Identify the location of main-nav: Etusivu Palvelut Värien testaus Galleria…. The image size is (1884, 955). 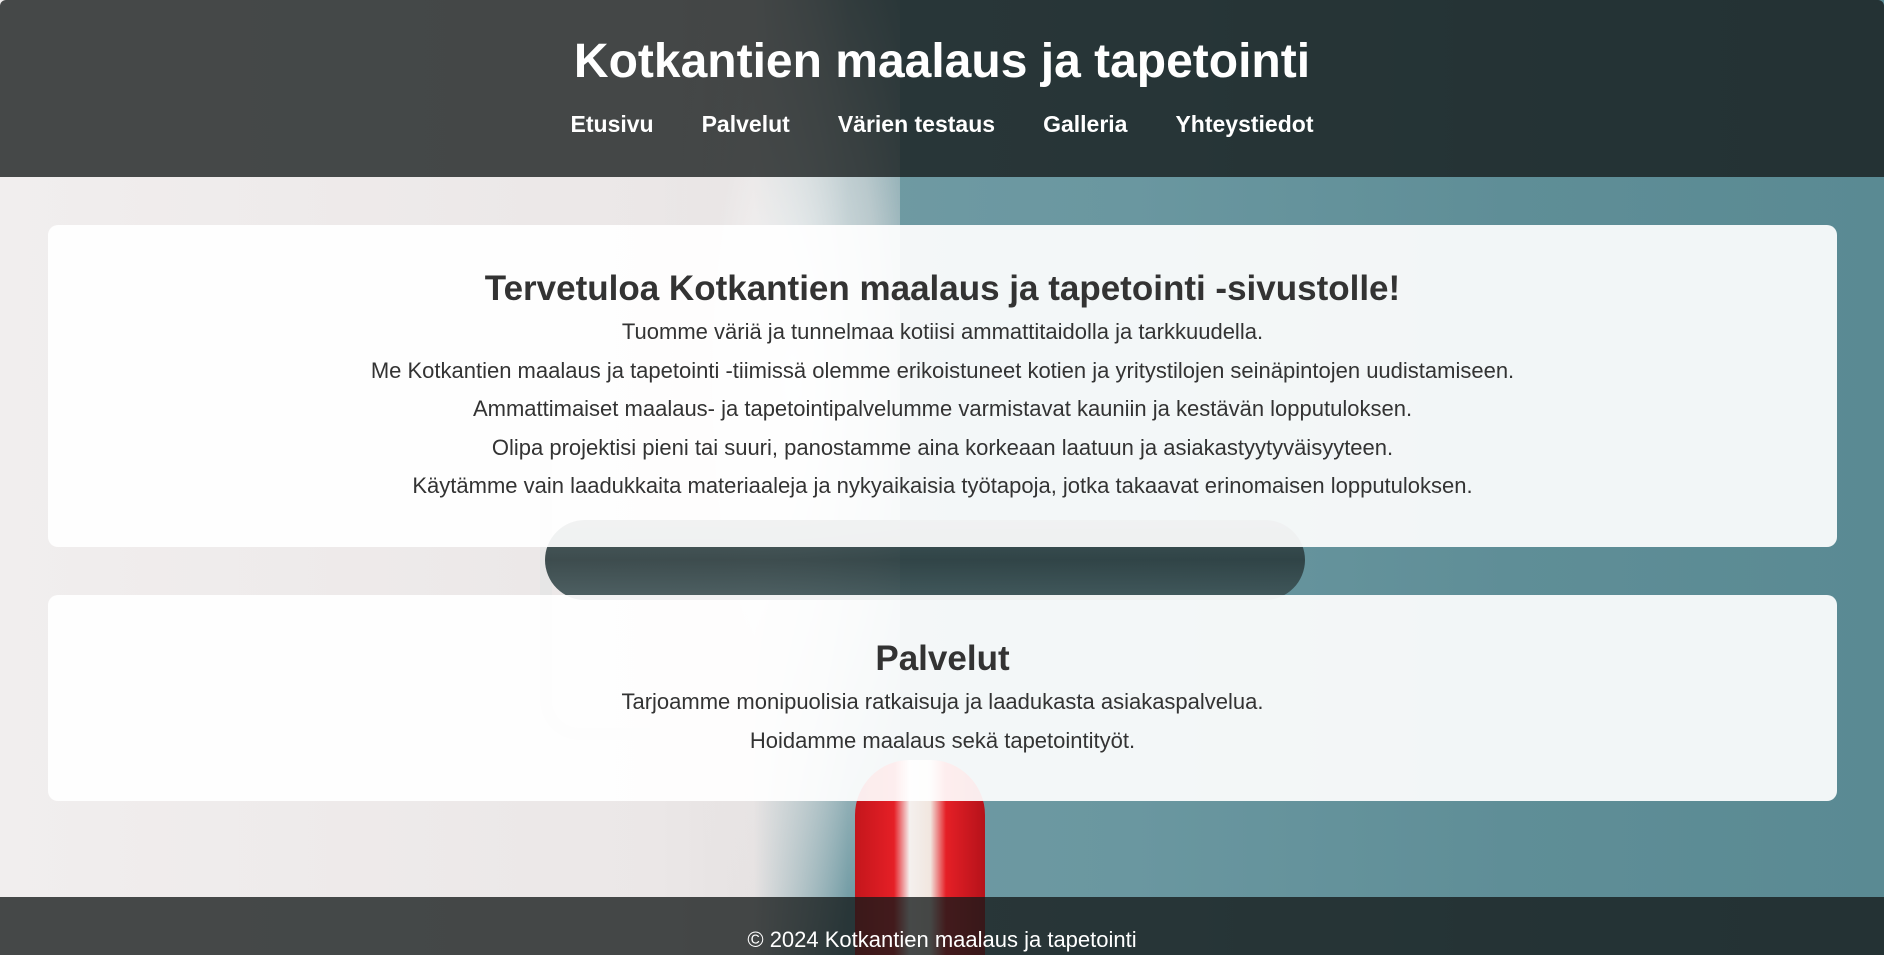
(942, 124).